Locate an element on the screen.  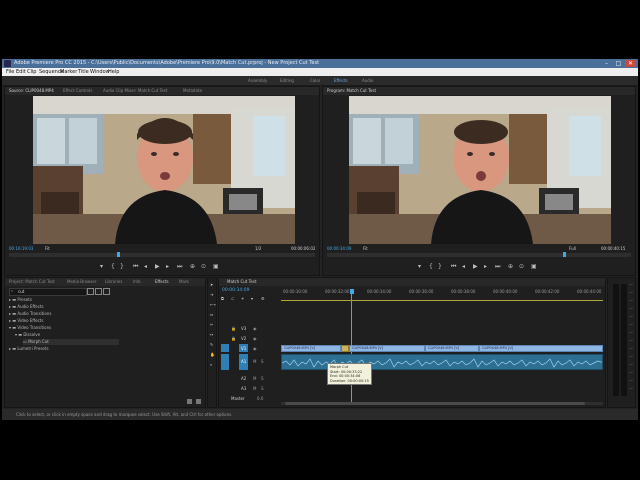
tab-effect-controls: Effect Controls is located at coordinates (77, 91).